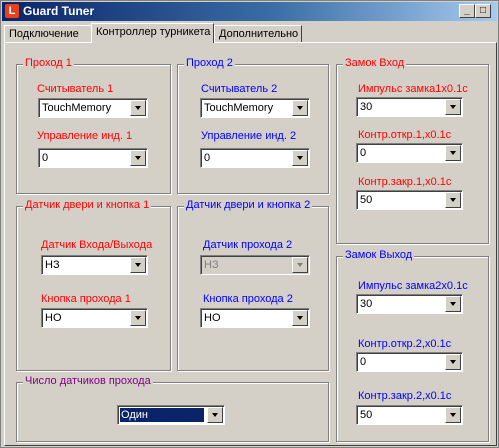  Describe the element at coordinates (211, 265) in the screenshot. I see `pass-sensor-2-value: НЗ` at that location.